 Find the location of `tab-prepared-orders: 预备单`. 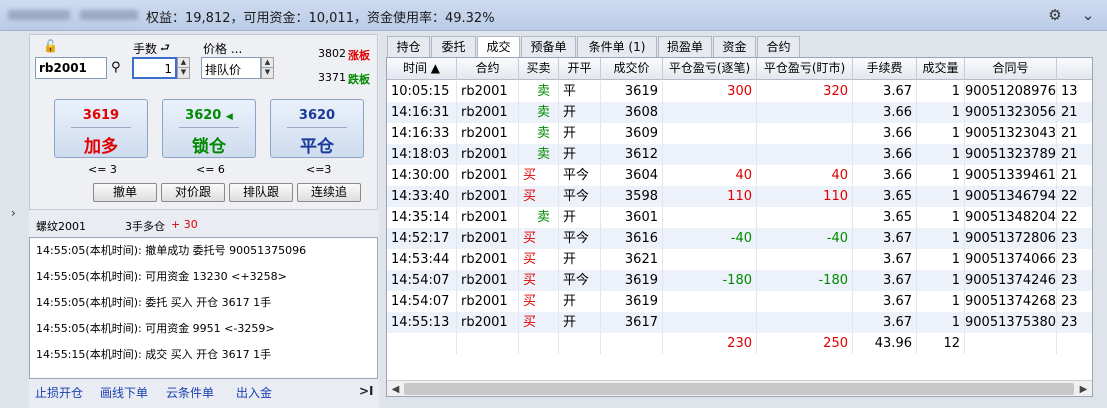

tab-prepared-orders: 预备单 is located at coordinates (548, 46).